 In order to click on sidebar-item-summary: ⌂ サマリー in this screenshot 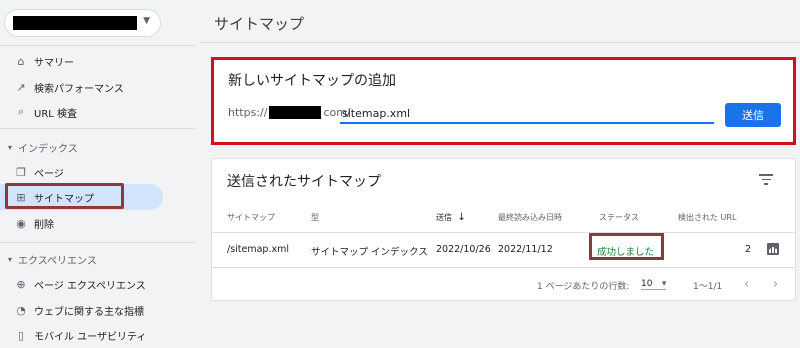, I will do `click(81, 61)`.